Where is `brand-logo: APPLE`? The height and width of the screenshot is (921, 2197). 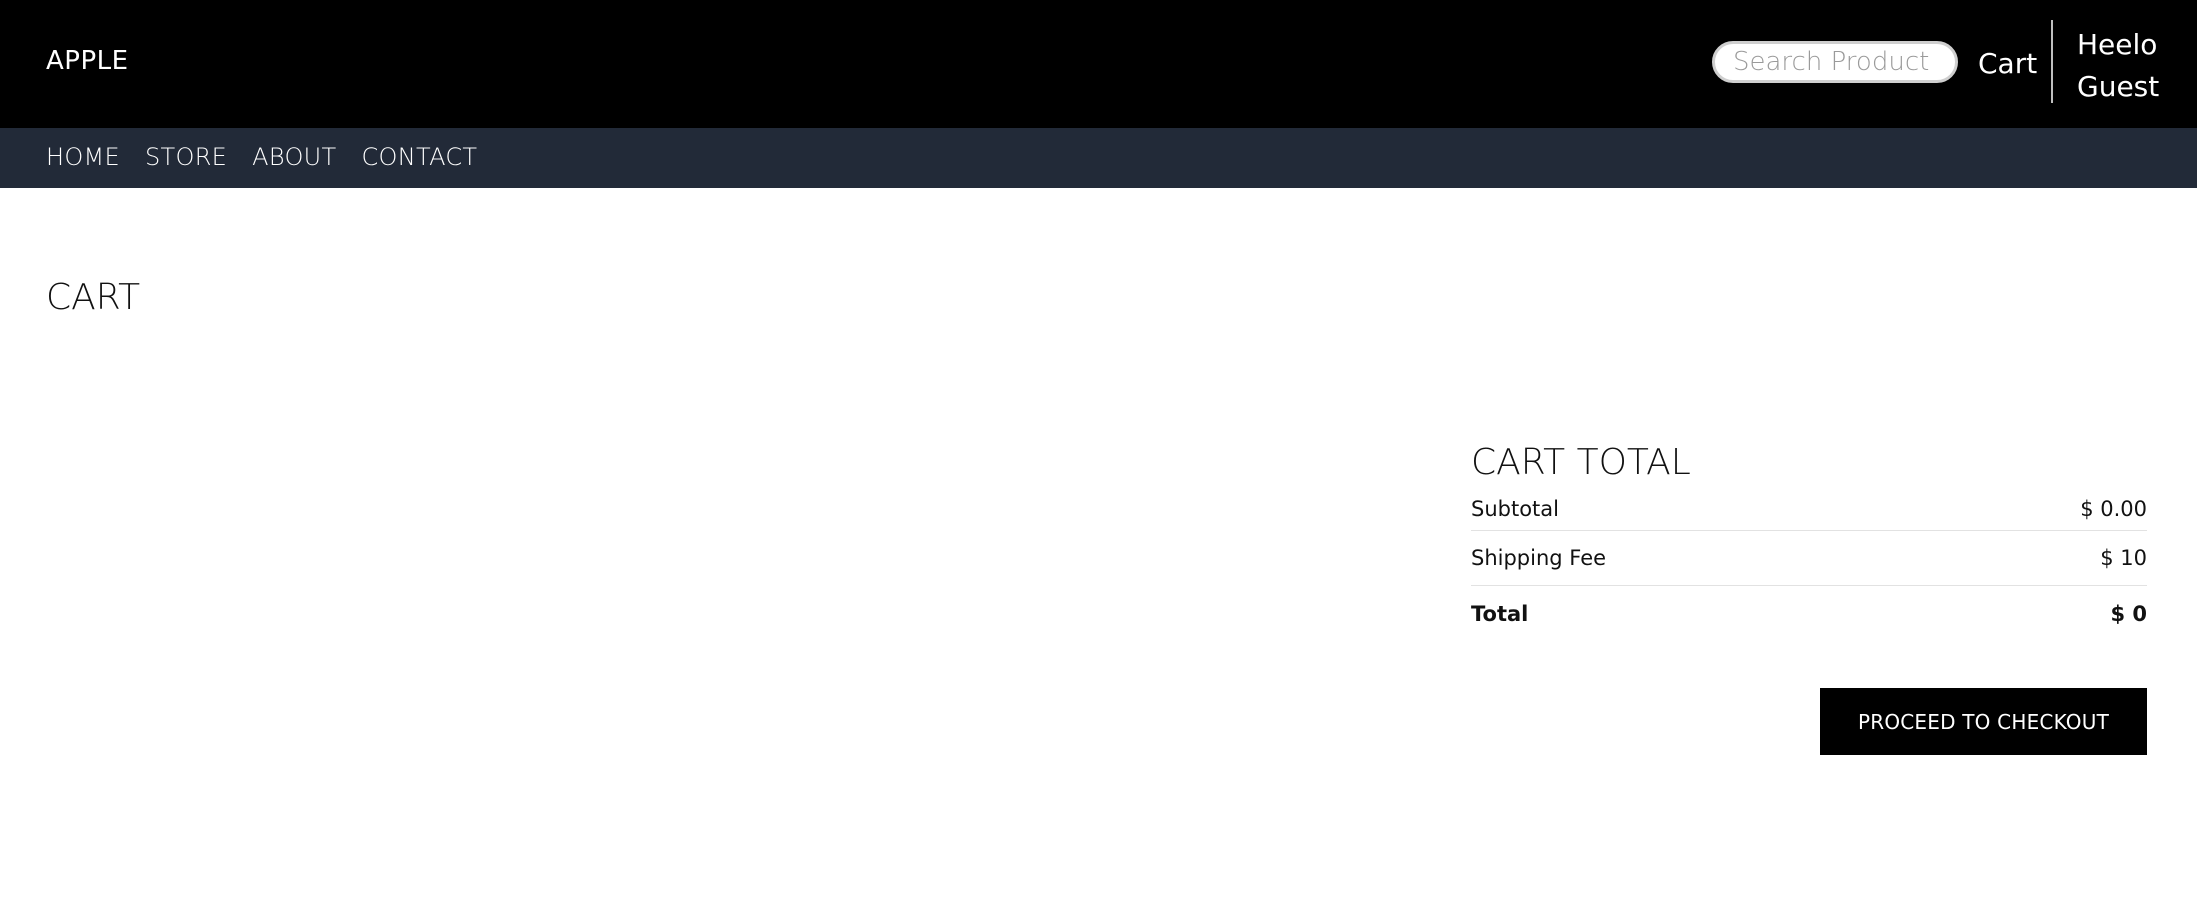 brand-logo: APPLE is located at coordinates (87, 61).